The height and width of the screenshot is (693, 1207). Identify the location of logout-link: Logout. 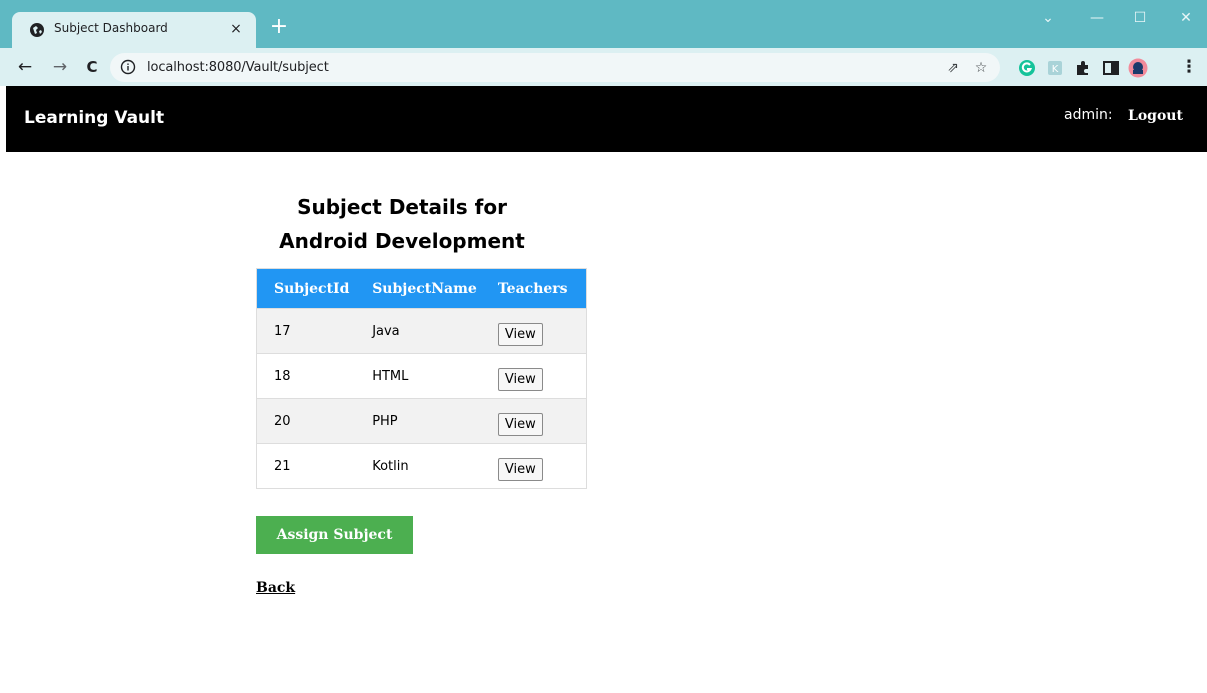
(1155, 116).